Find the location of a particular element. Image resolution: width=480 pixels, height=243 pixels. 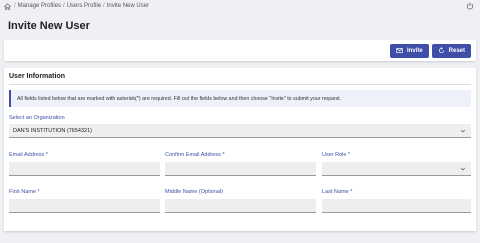

confirm-email-field is located at coordinates (240, 169).